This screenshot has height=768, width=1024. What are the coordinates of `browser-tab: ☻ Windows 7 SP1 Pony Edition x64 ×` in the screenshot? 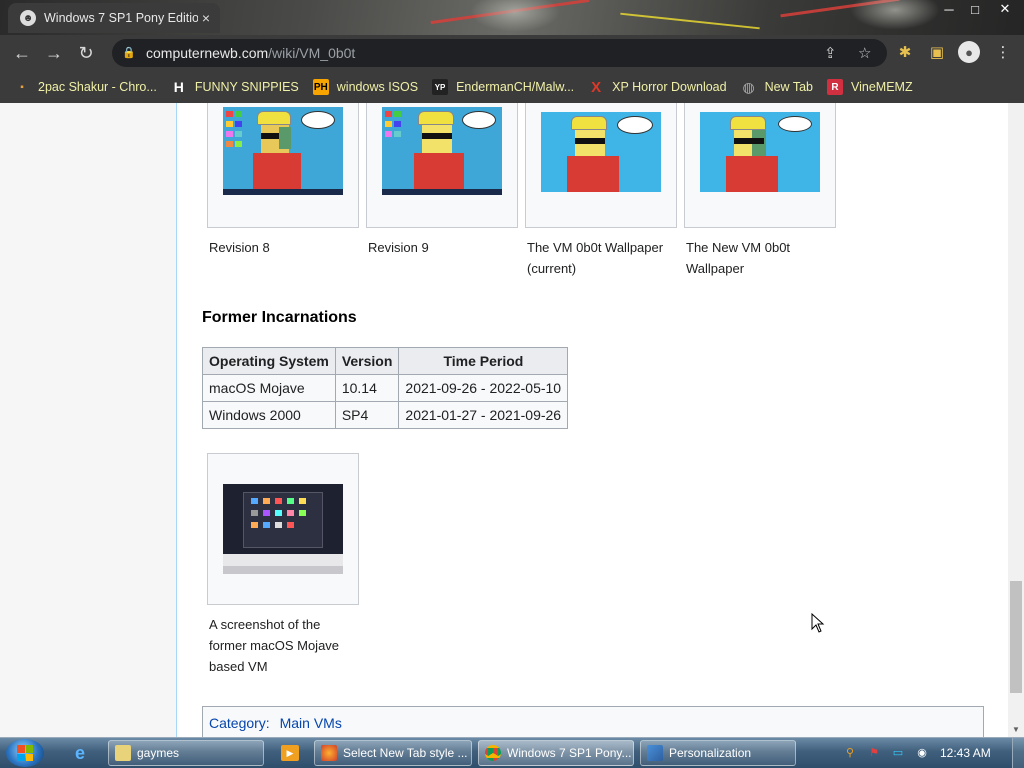 It's located at (114, 18).